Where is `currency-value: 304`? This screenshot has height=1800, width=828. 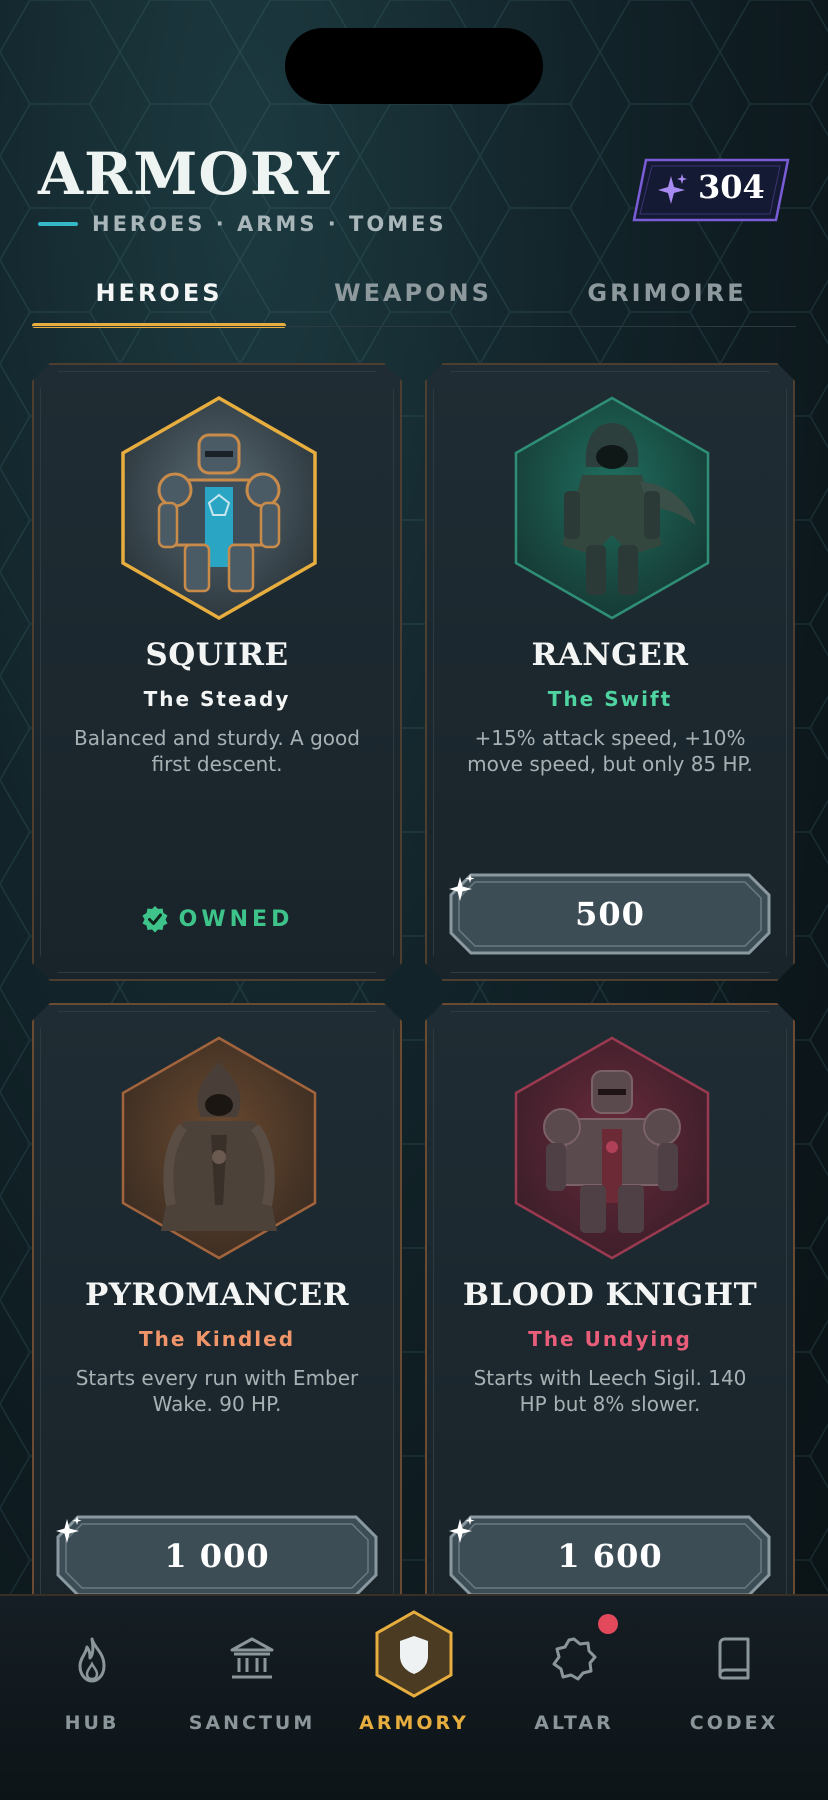
currency-value: 304 is located at coordinates (731, 187).